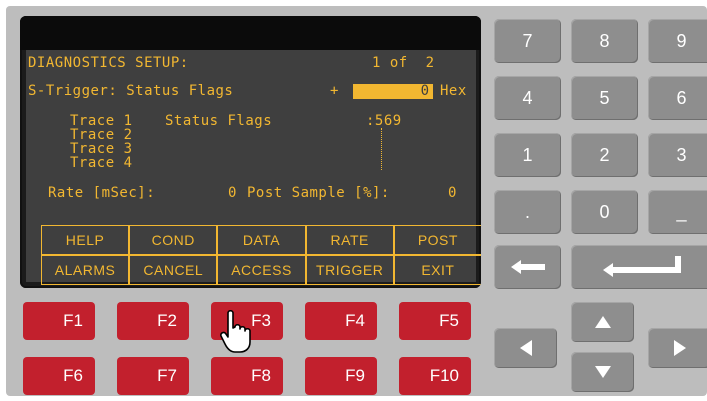 This screenshot has width=707, height=401. I want to click on rate-label: Rate [mSec]:, so click(102, 193).